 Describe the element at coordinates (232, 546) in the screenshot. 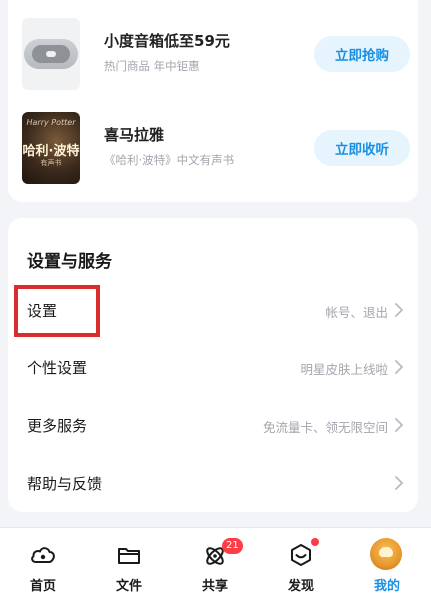

I see `notification-badge: 21` at that location.